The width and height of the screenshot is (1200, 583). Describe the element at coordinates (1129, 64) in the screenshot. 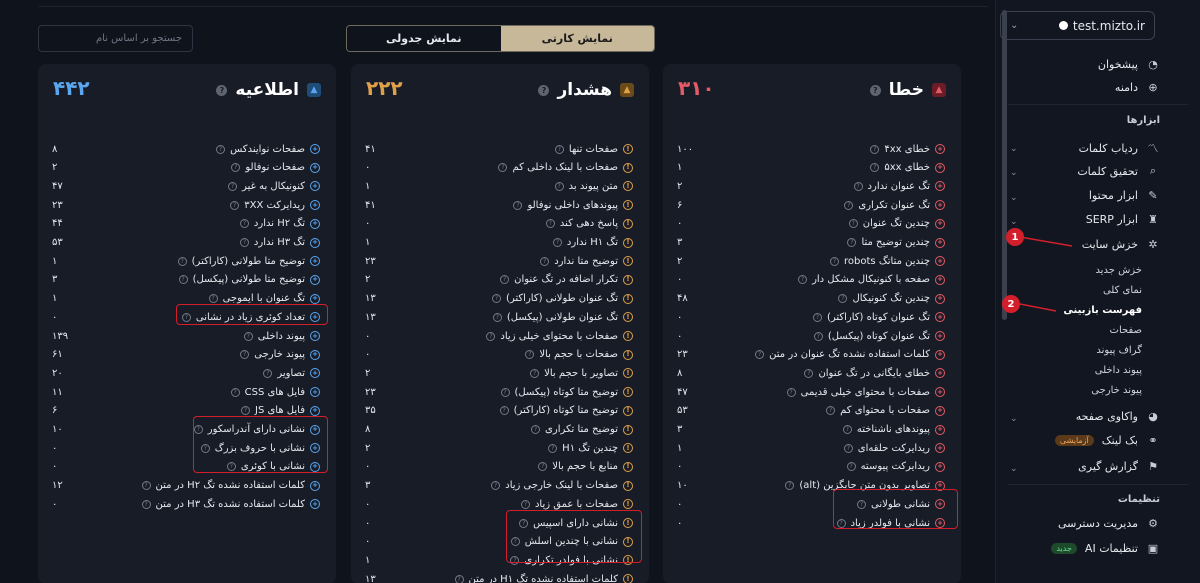

I see `sidebar-item-dashboard: ◔ پیشخوان` at that location.